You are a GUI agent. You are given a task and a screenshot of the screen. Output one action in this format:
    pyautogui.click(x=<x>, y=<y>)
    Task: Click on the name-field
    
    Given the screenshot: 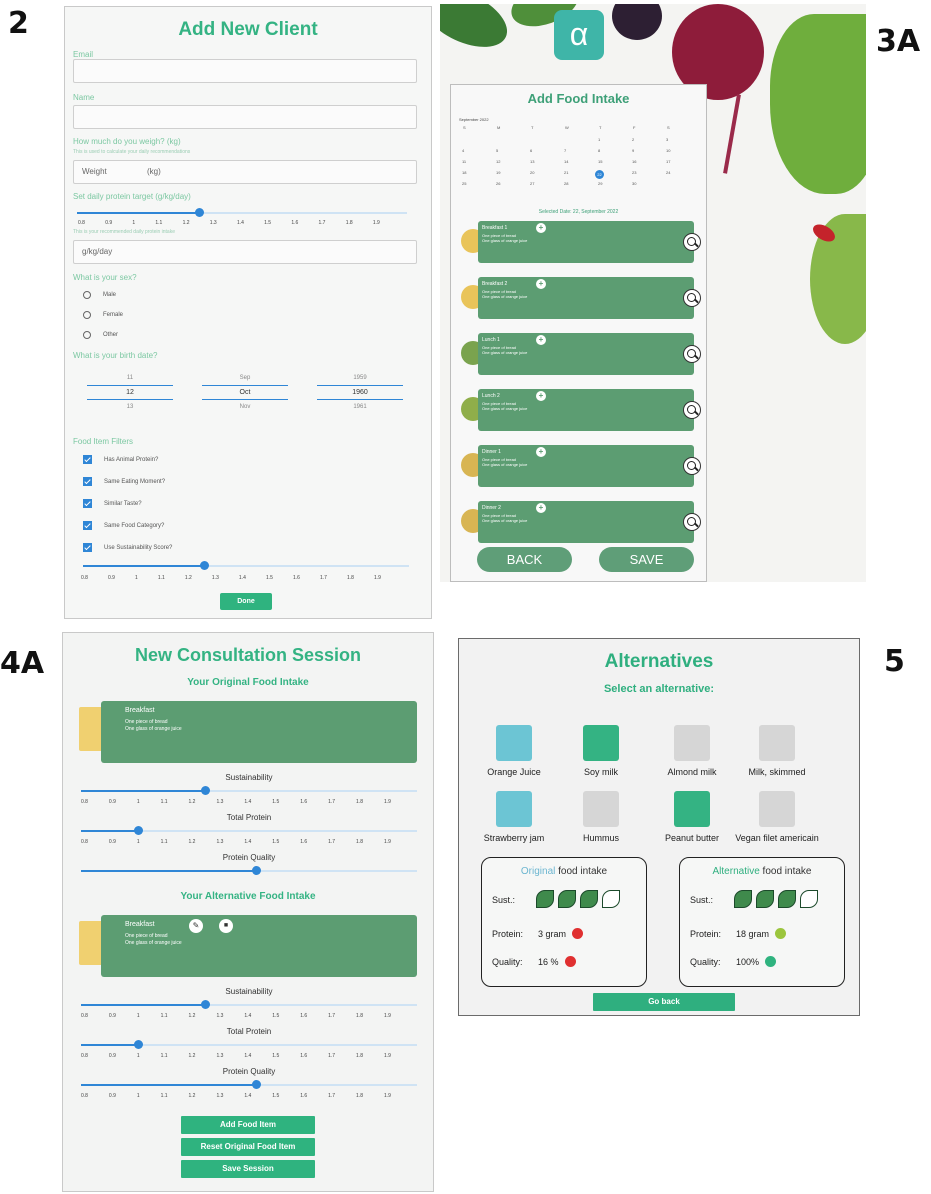 What is the action you would take?
    pyautogui.click(x=245, y=117)
    